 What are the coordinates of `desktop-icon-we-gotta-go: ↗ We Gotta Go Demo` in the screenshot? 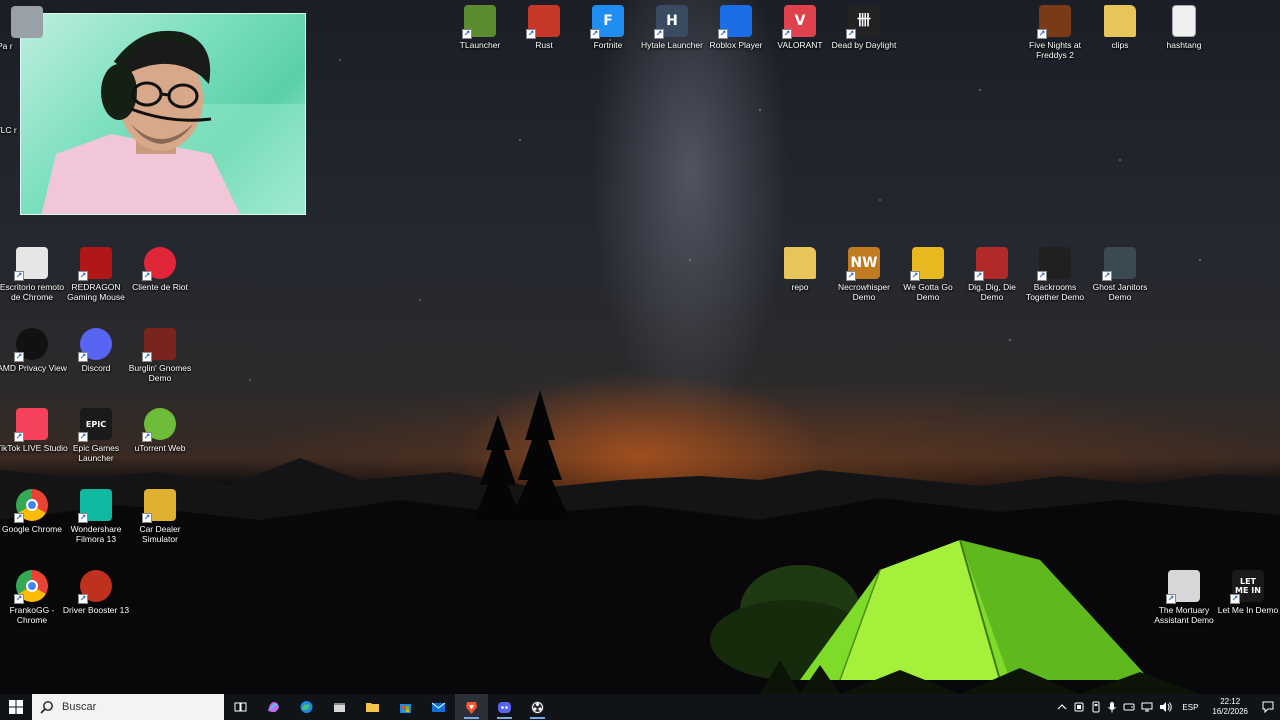 It's located at (928, 274).